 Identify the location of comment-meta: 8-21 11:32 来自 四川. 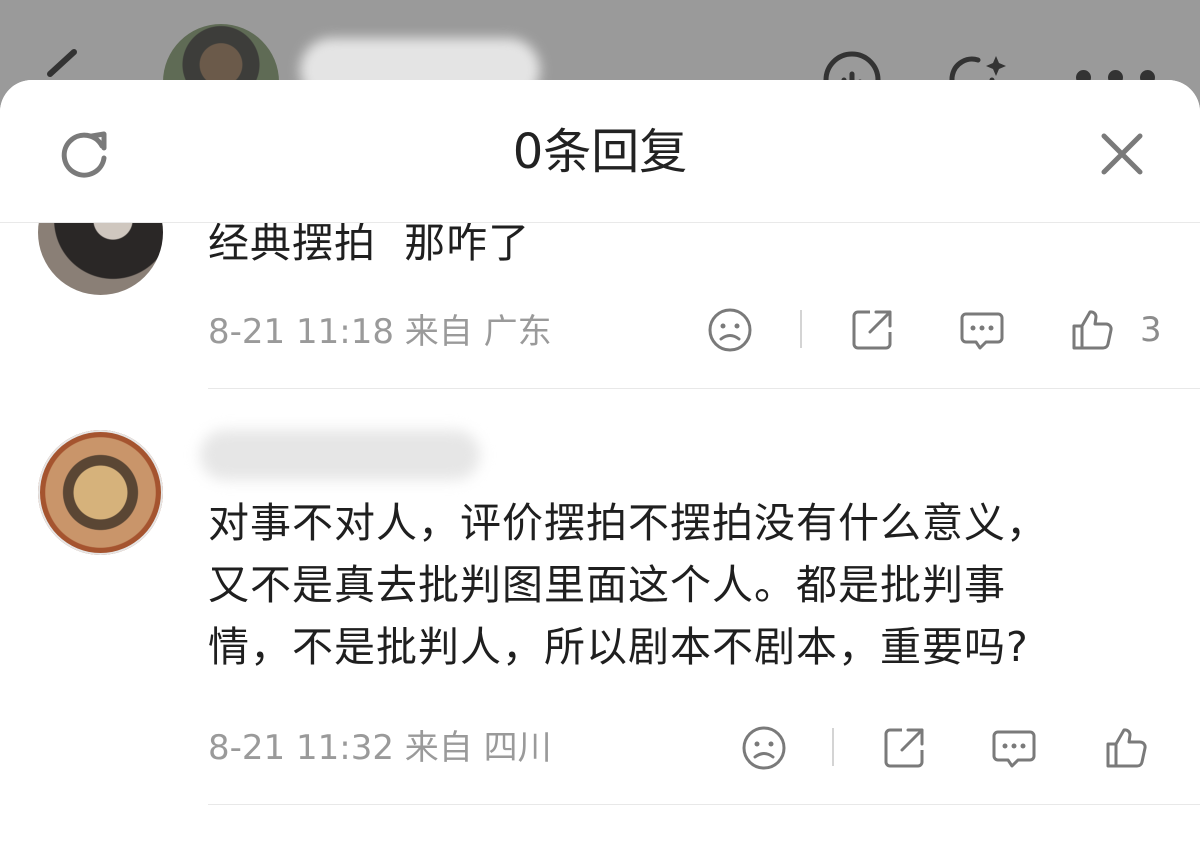
(380, 748).